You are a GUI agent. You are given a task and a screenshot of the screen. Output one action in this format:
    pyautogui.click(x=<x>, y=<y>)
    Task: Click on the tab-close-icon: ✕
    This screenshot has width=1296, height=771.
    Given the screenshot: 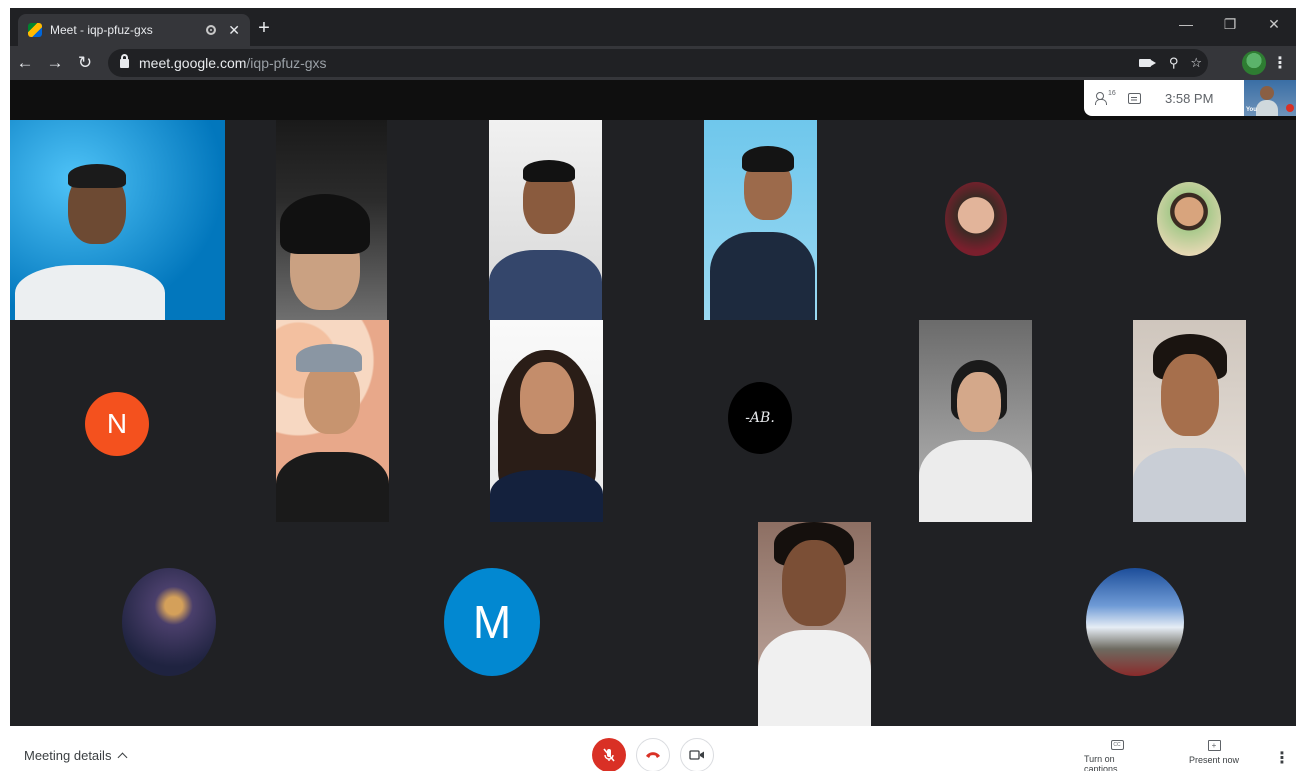 What is the action you would take?
    pyautogui.click(x=234, y=30)
    